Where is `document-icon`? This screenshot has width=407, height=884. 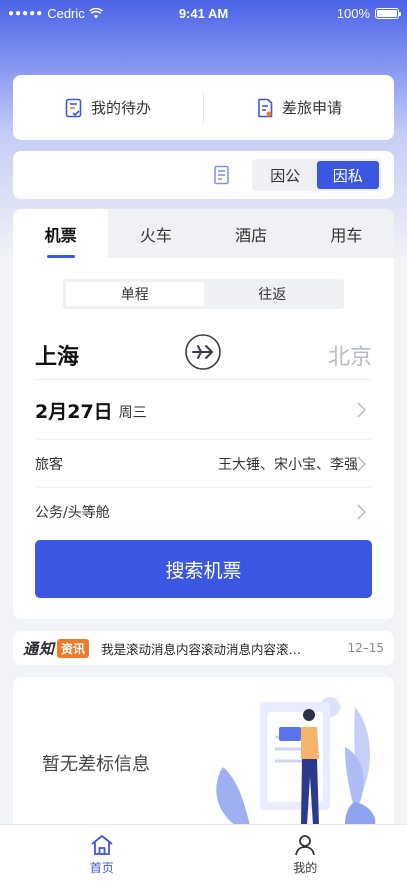
document-icon is located at coordinates (222, 175).